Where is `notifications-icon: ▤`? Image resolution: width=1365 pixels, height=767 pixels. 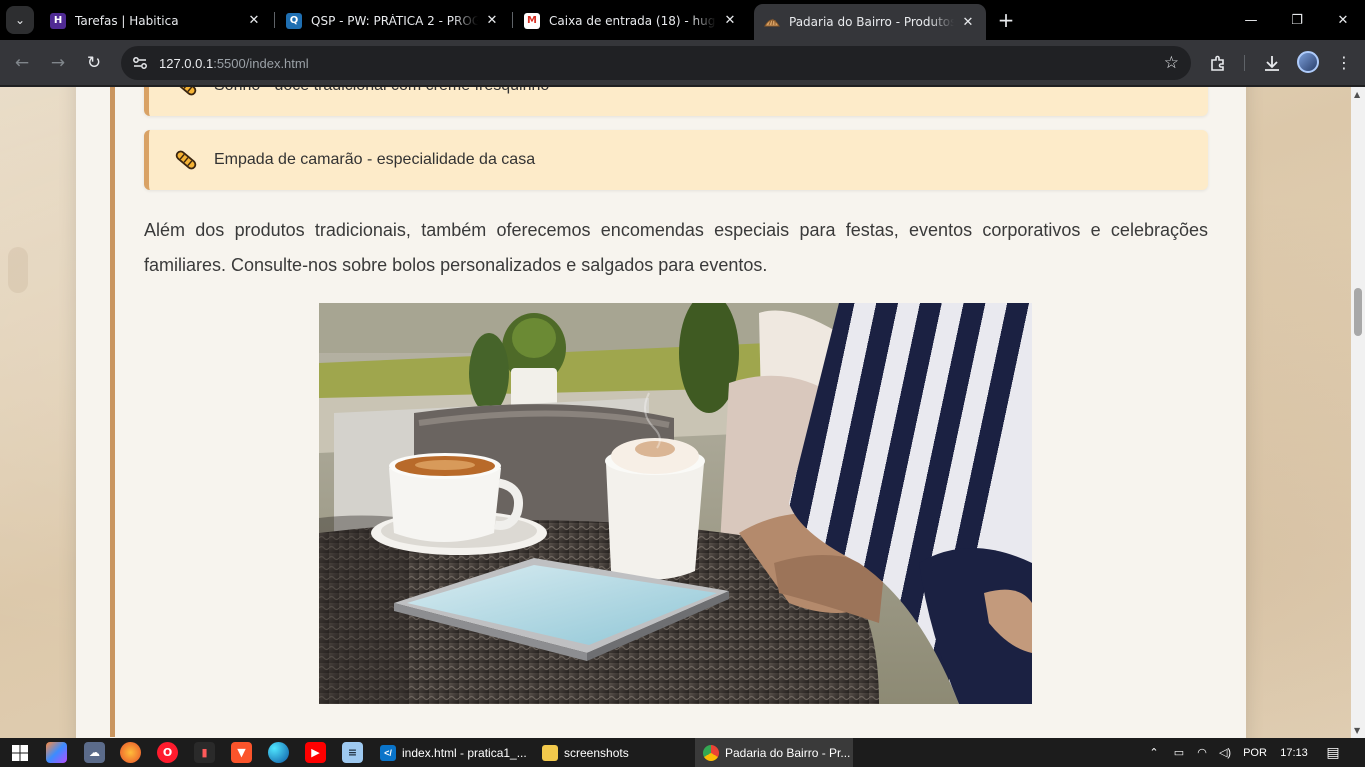 notifications-icon: ▤ is located at coordinates (1333, 752).